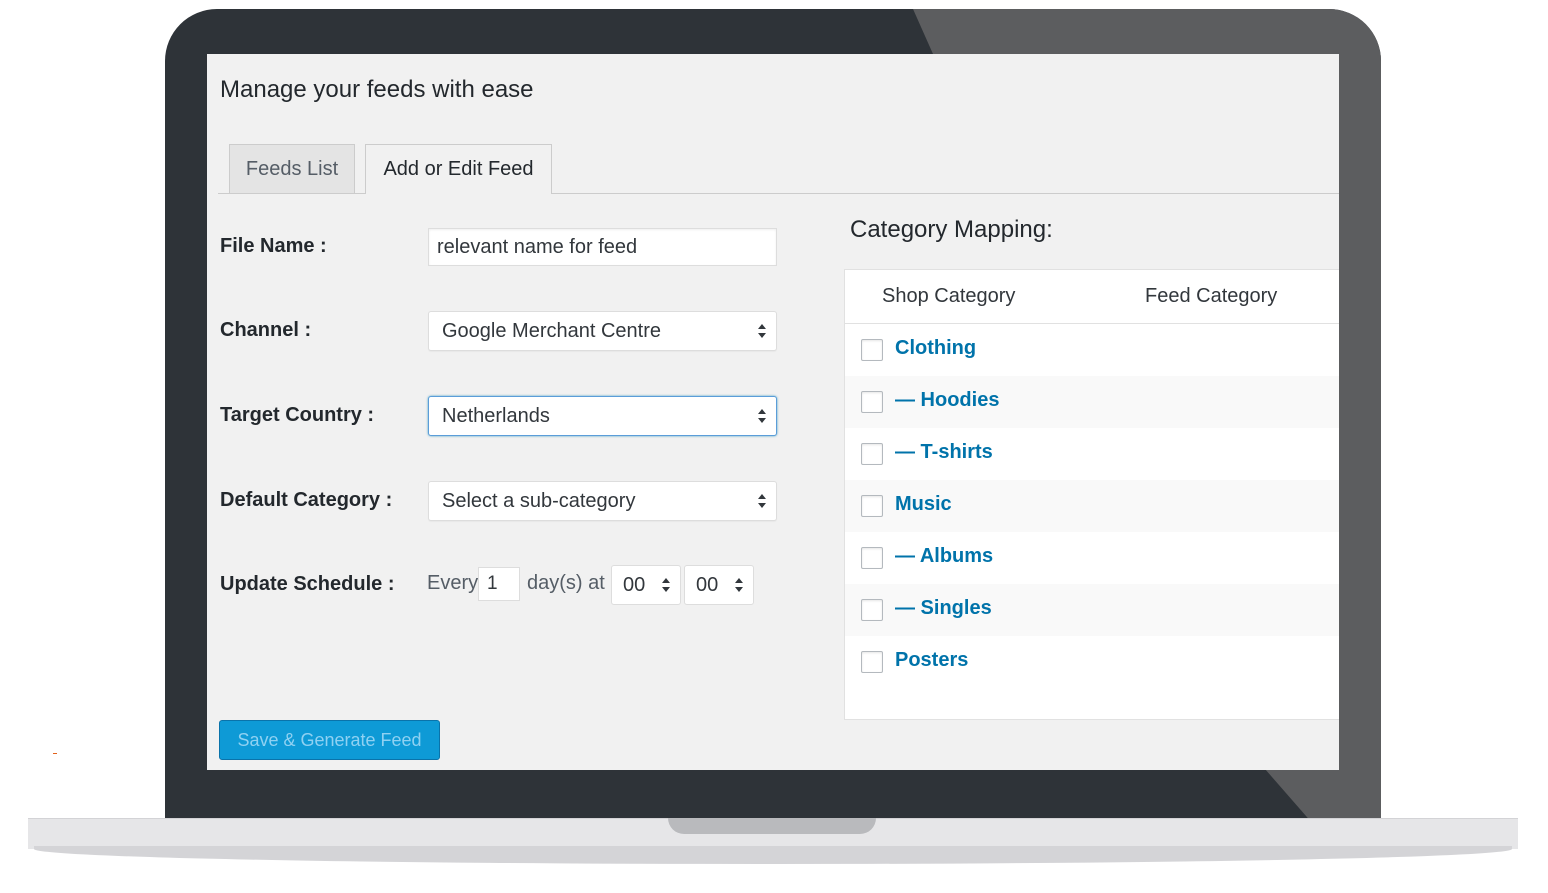 This screenshot has height=893, width=1548. What do you see at coordinates (947, 400) in the screenshot?
I see `category-link: — Hoodies` at bounding box center [947, 400].